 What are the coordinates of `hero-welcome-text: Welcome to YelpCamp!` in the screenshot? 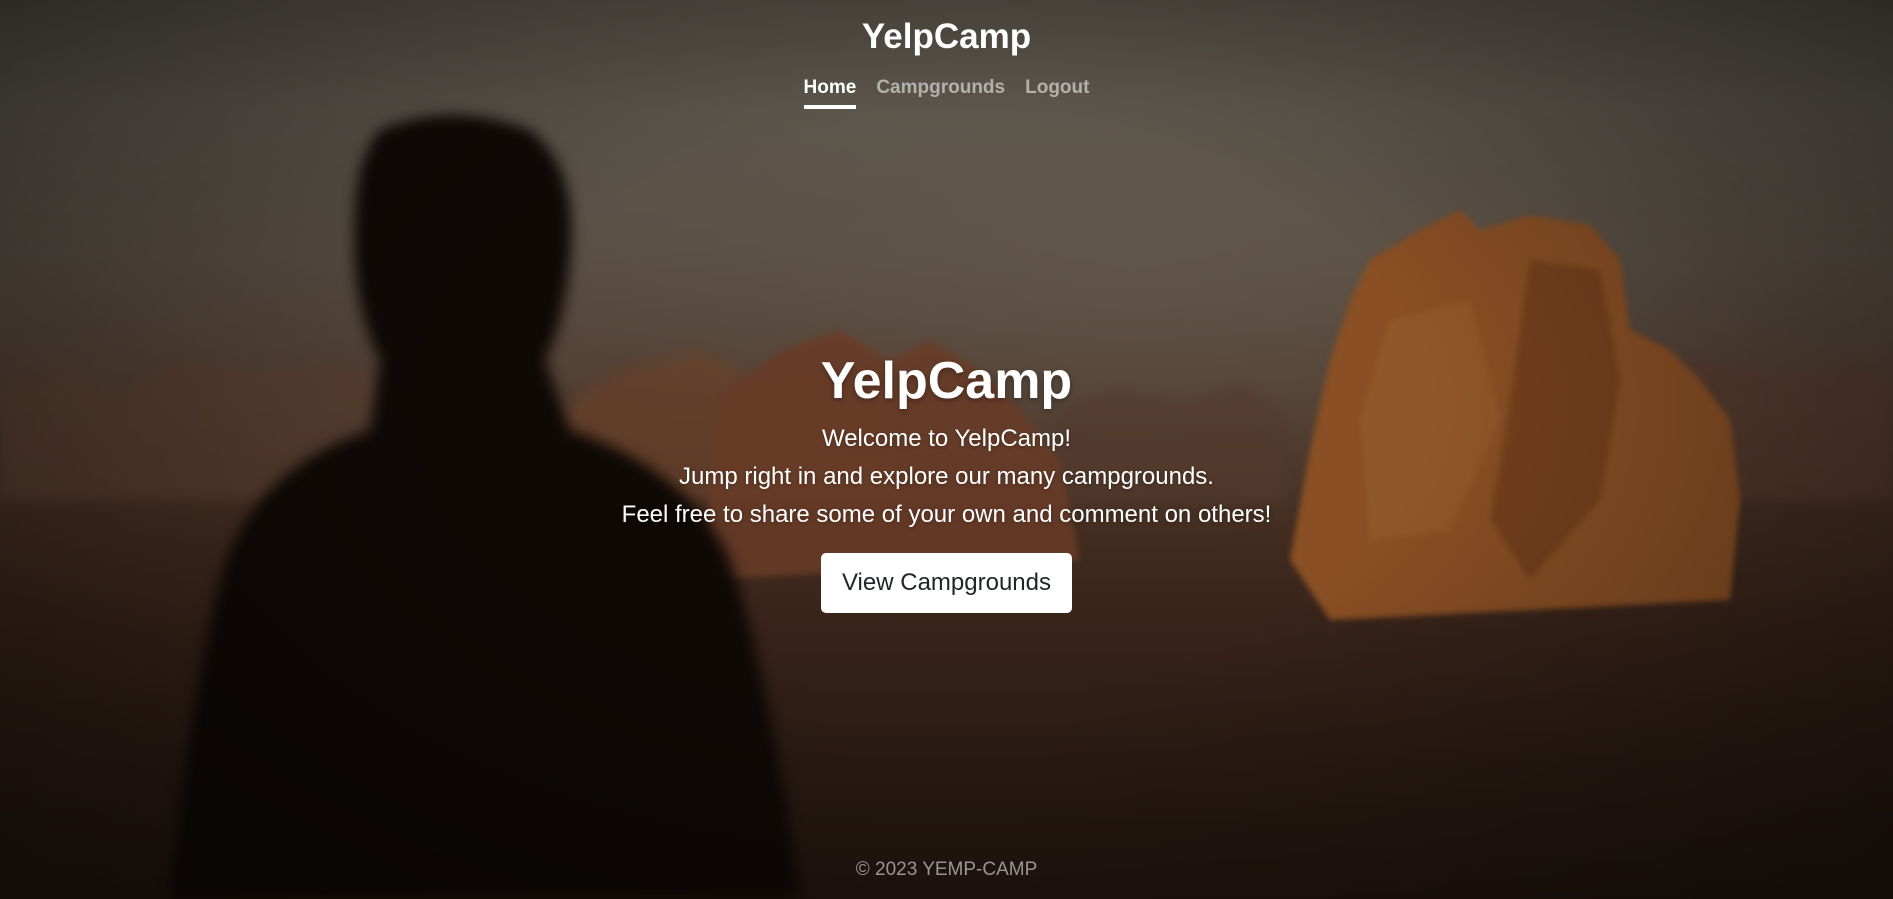 It's located at (946, 438).